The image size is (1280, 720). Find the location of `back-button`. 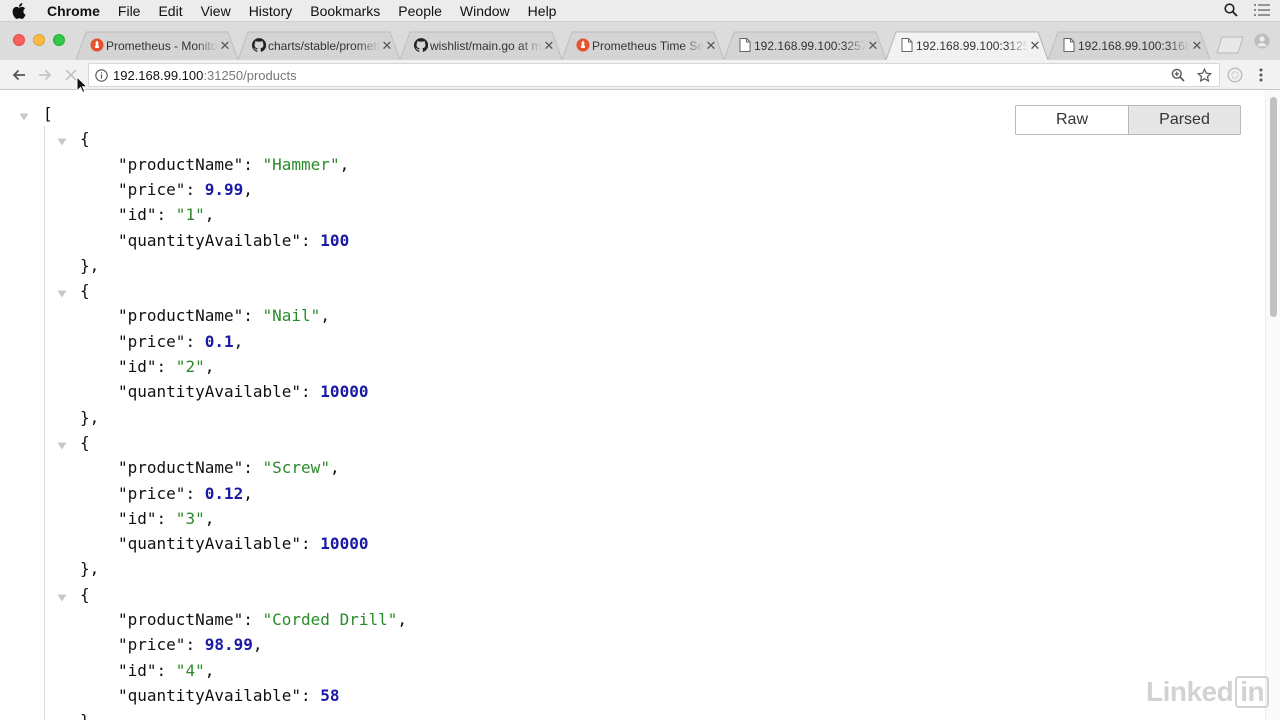

back-button is located at coordinates (19, 75).